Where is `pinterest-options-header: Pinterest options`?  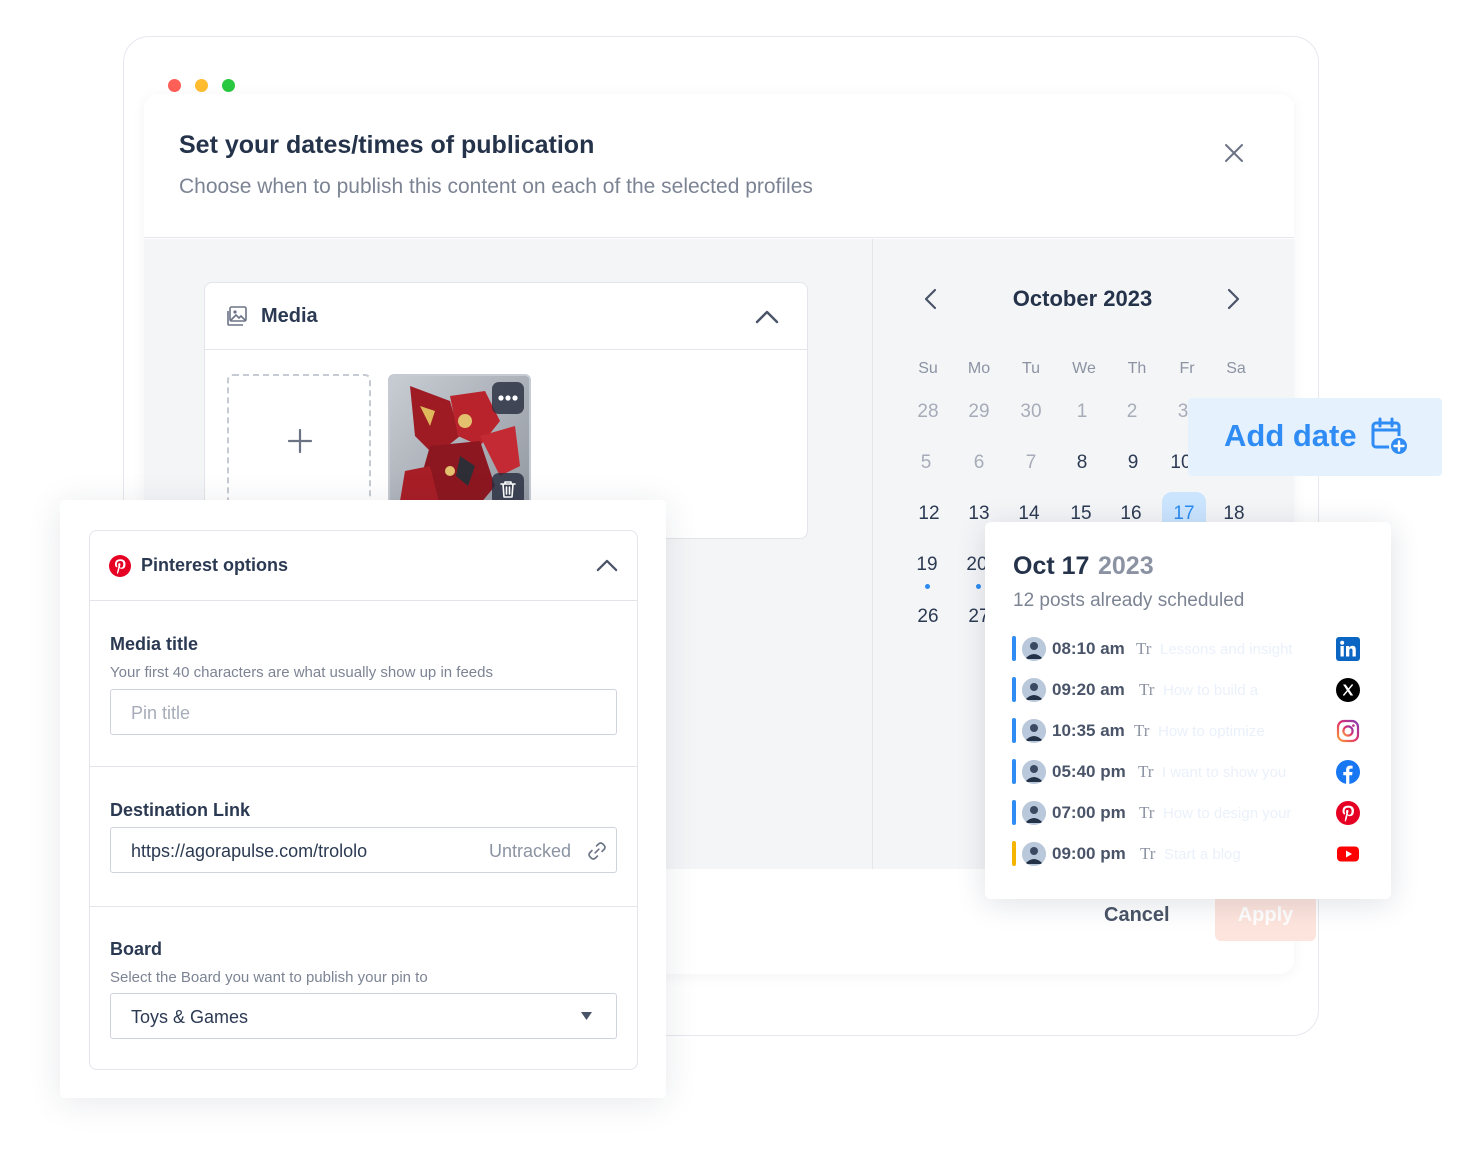 pinterest-options-header: Pinterest options is located at coordinates (363, 566).